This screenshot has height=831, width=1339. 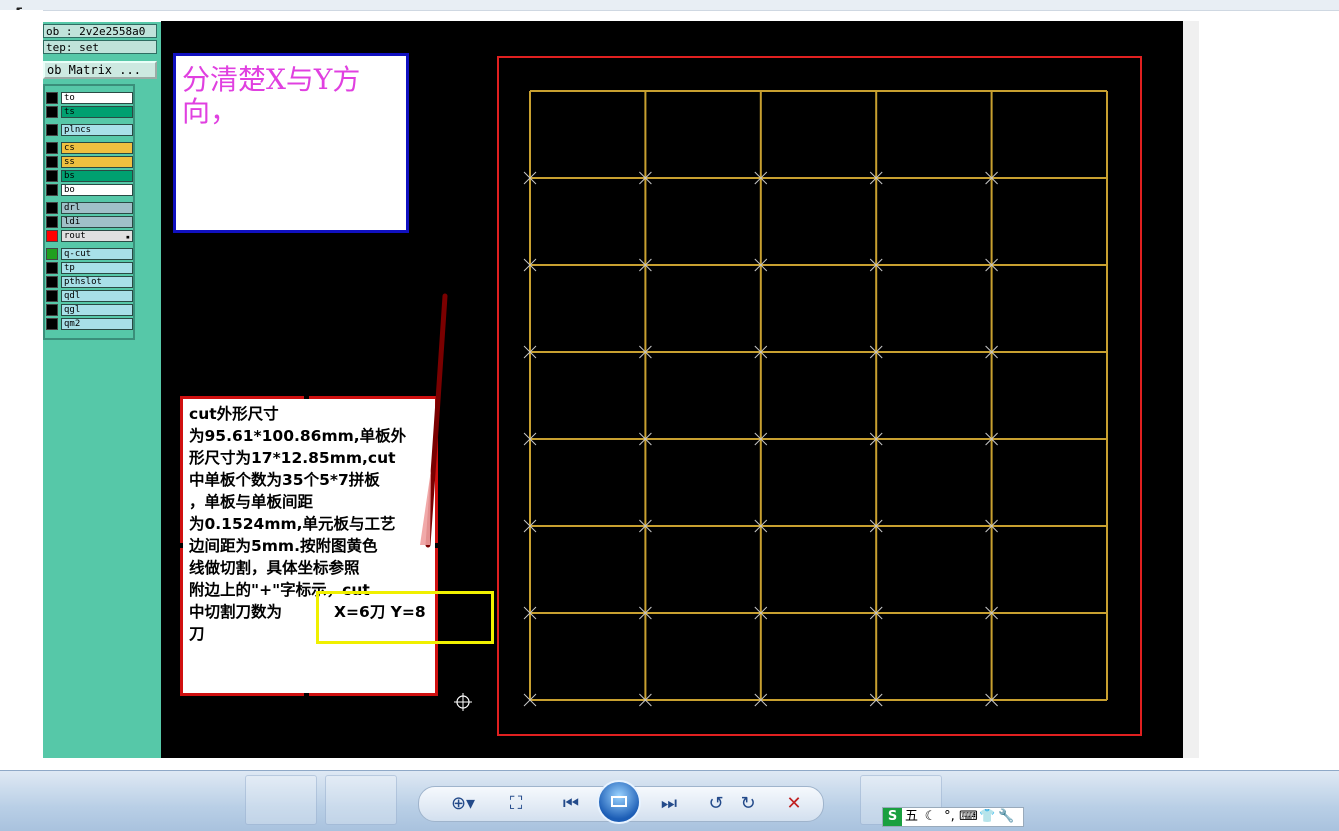 What do you see at coordinates (669, 804) in the screenshot?
I see `next-icon: ⏭` at bounding box center [669, 804].